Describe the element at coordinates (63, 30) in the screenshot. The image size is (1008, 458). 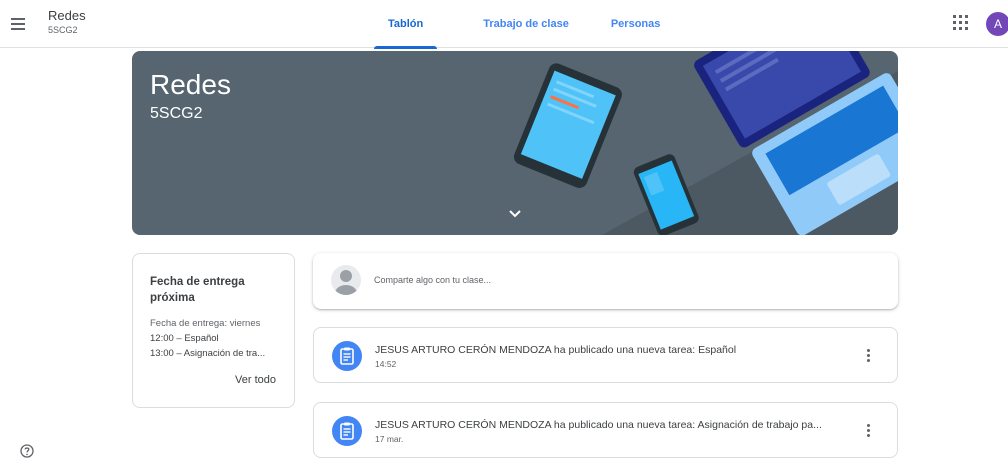
I see `class-section: 5SCG2` at that location.